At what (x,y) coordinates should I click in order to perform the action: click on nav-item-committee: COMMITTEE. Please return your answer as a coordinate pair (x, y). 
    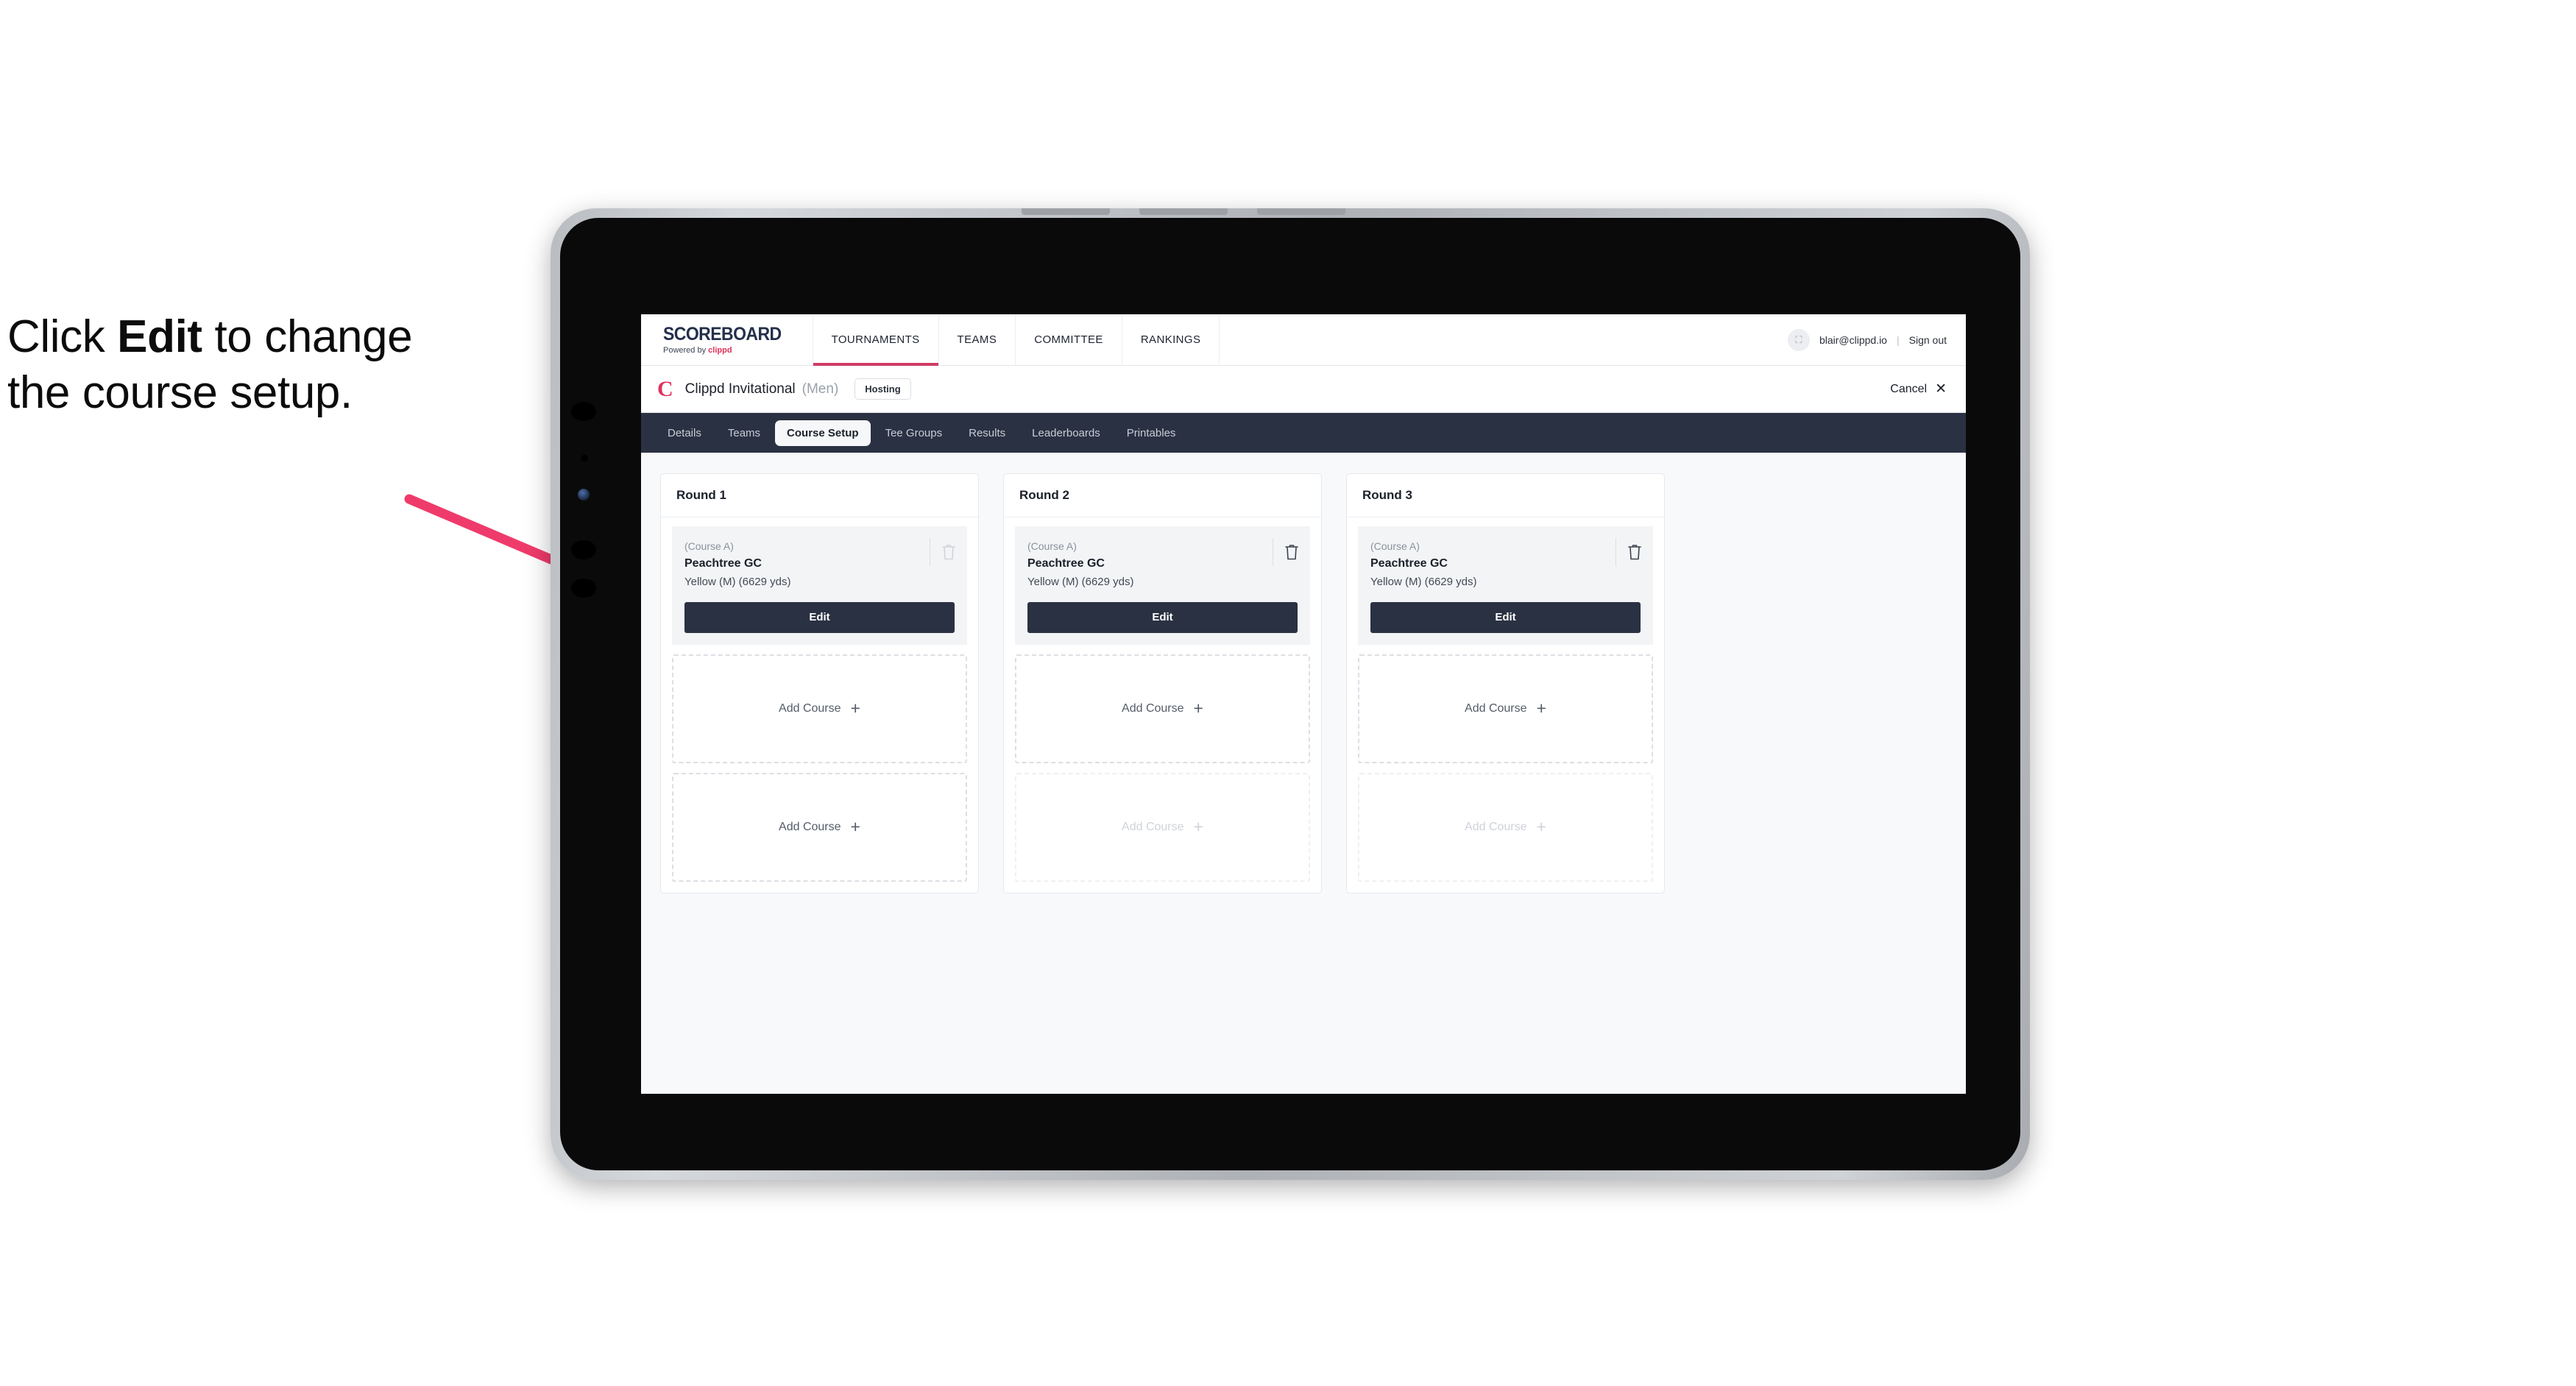
    Looking at the image, I should click on (1069, 339).